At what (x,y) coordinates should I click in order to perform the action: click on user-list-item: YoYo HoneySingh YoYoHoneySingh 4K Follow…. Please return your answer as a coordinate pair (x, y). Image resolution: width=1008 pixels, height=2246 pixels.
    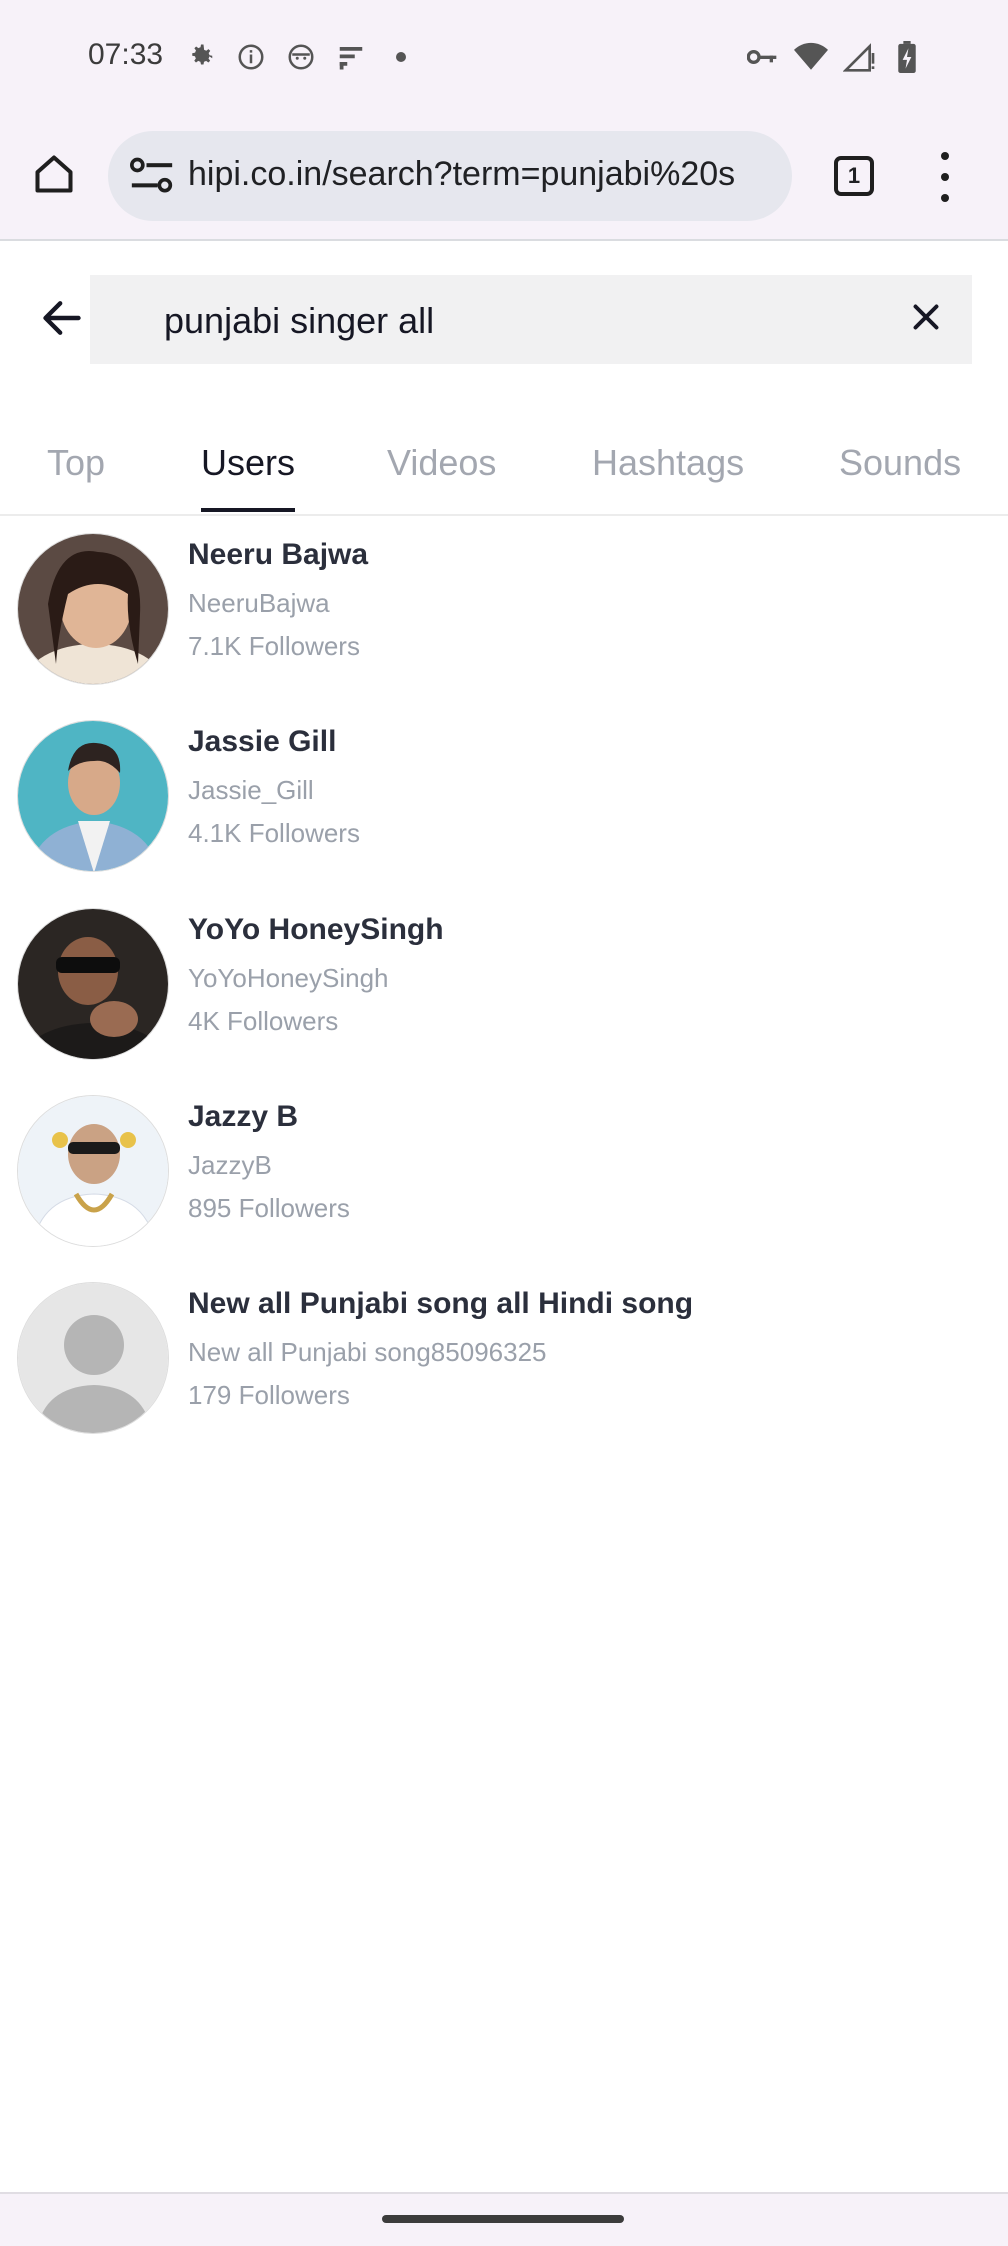
    Looking at the image, I should click on (504, 980).